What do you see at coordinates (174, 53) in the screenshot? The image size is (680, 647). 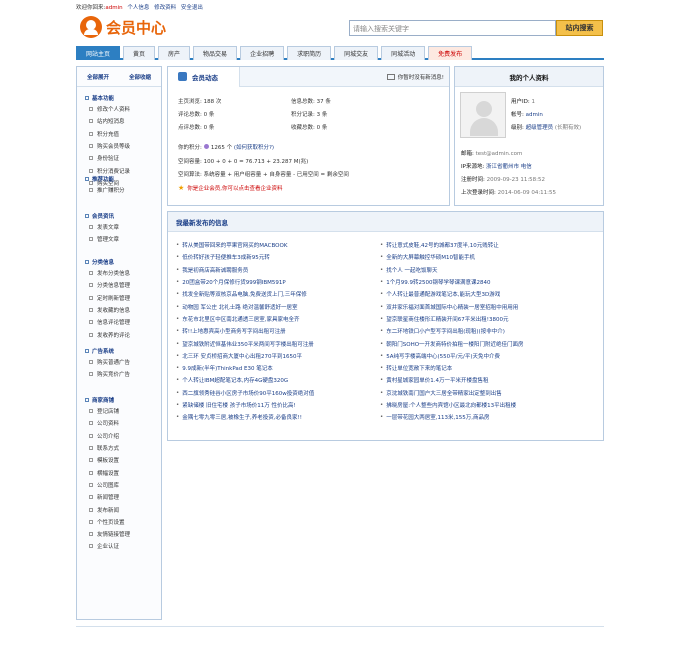 I see `nav-tab-house: 房产` at bounding box center [174, 53].